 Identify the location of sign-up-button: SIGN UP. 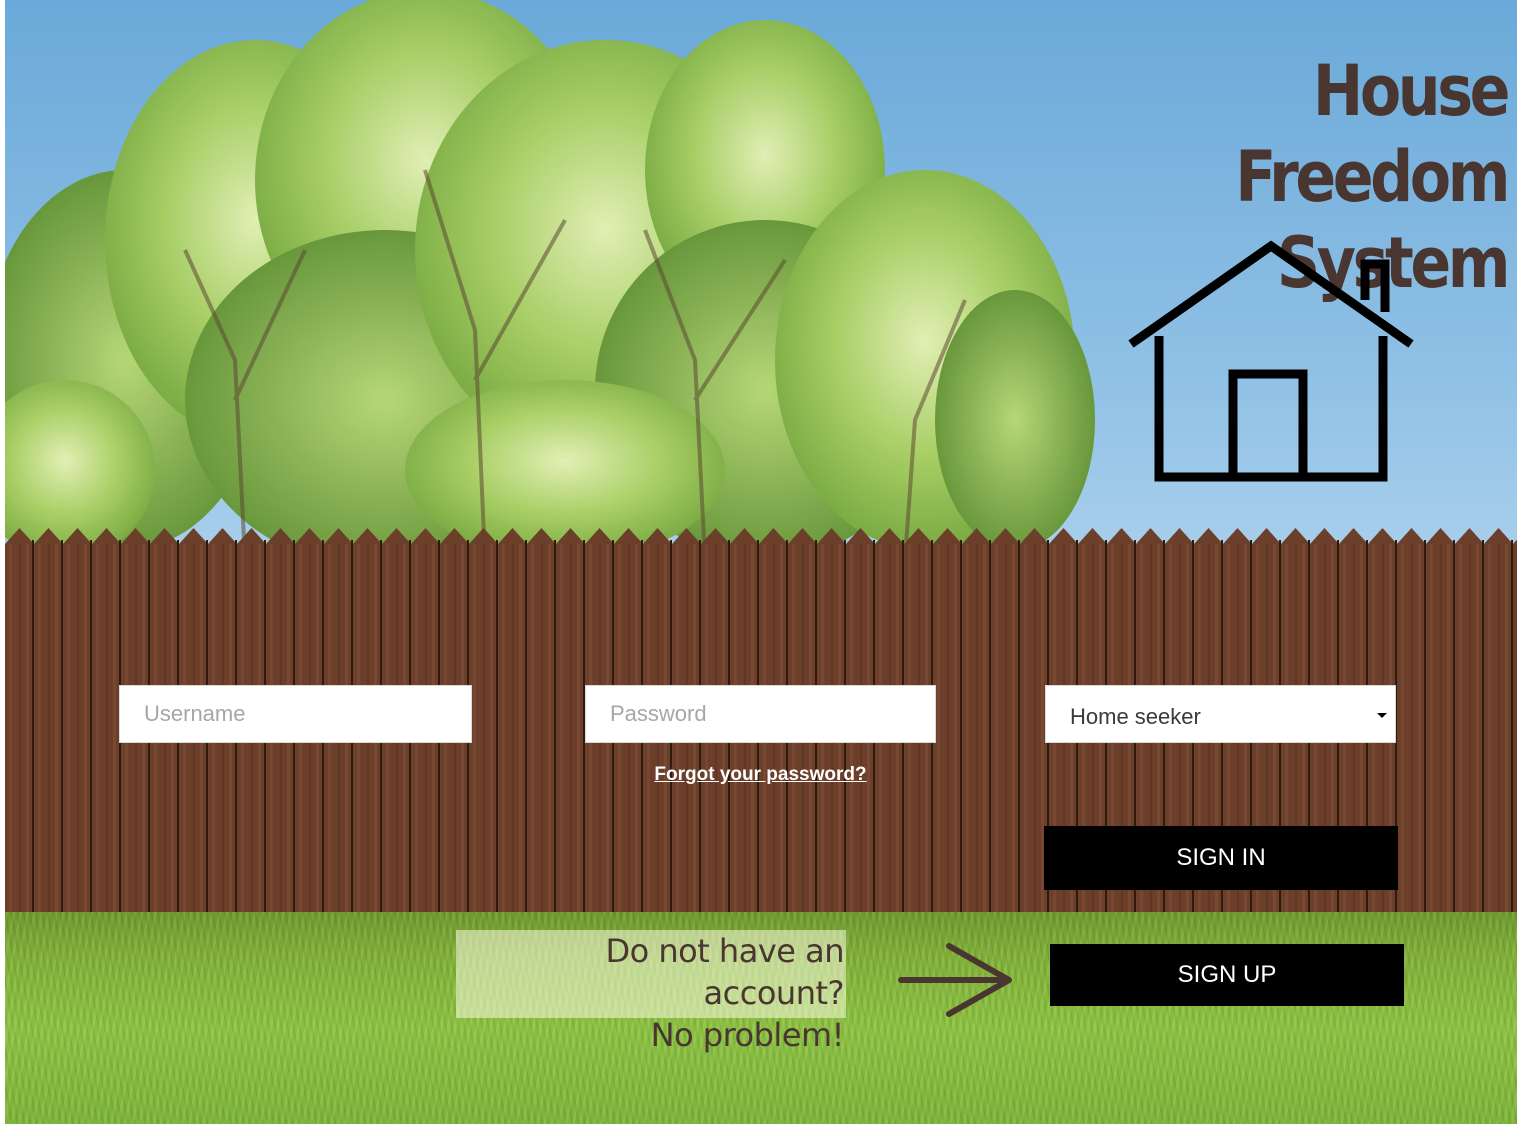
(1227, 975).